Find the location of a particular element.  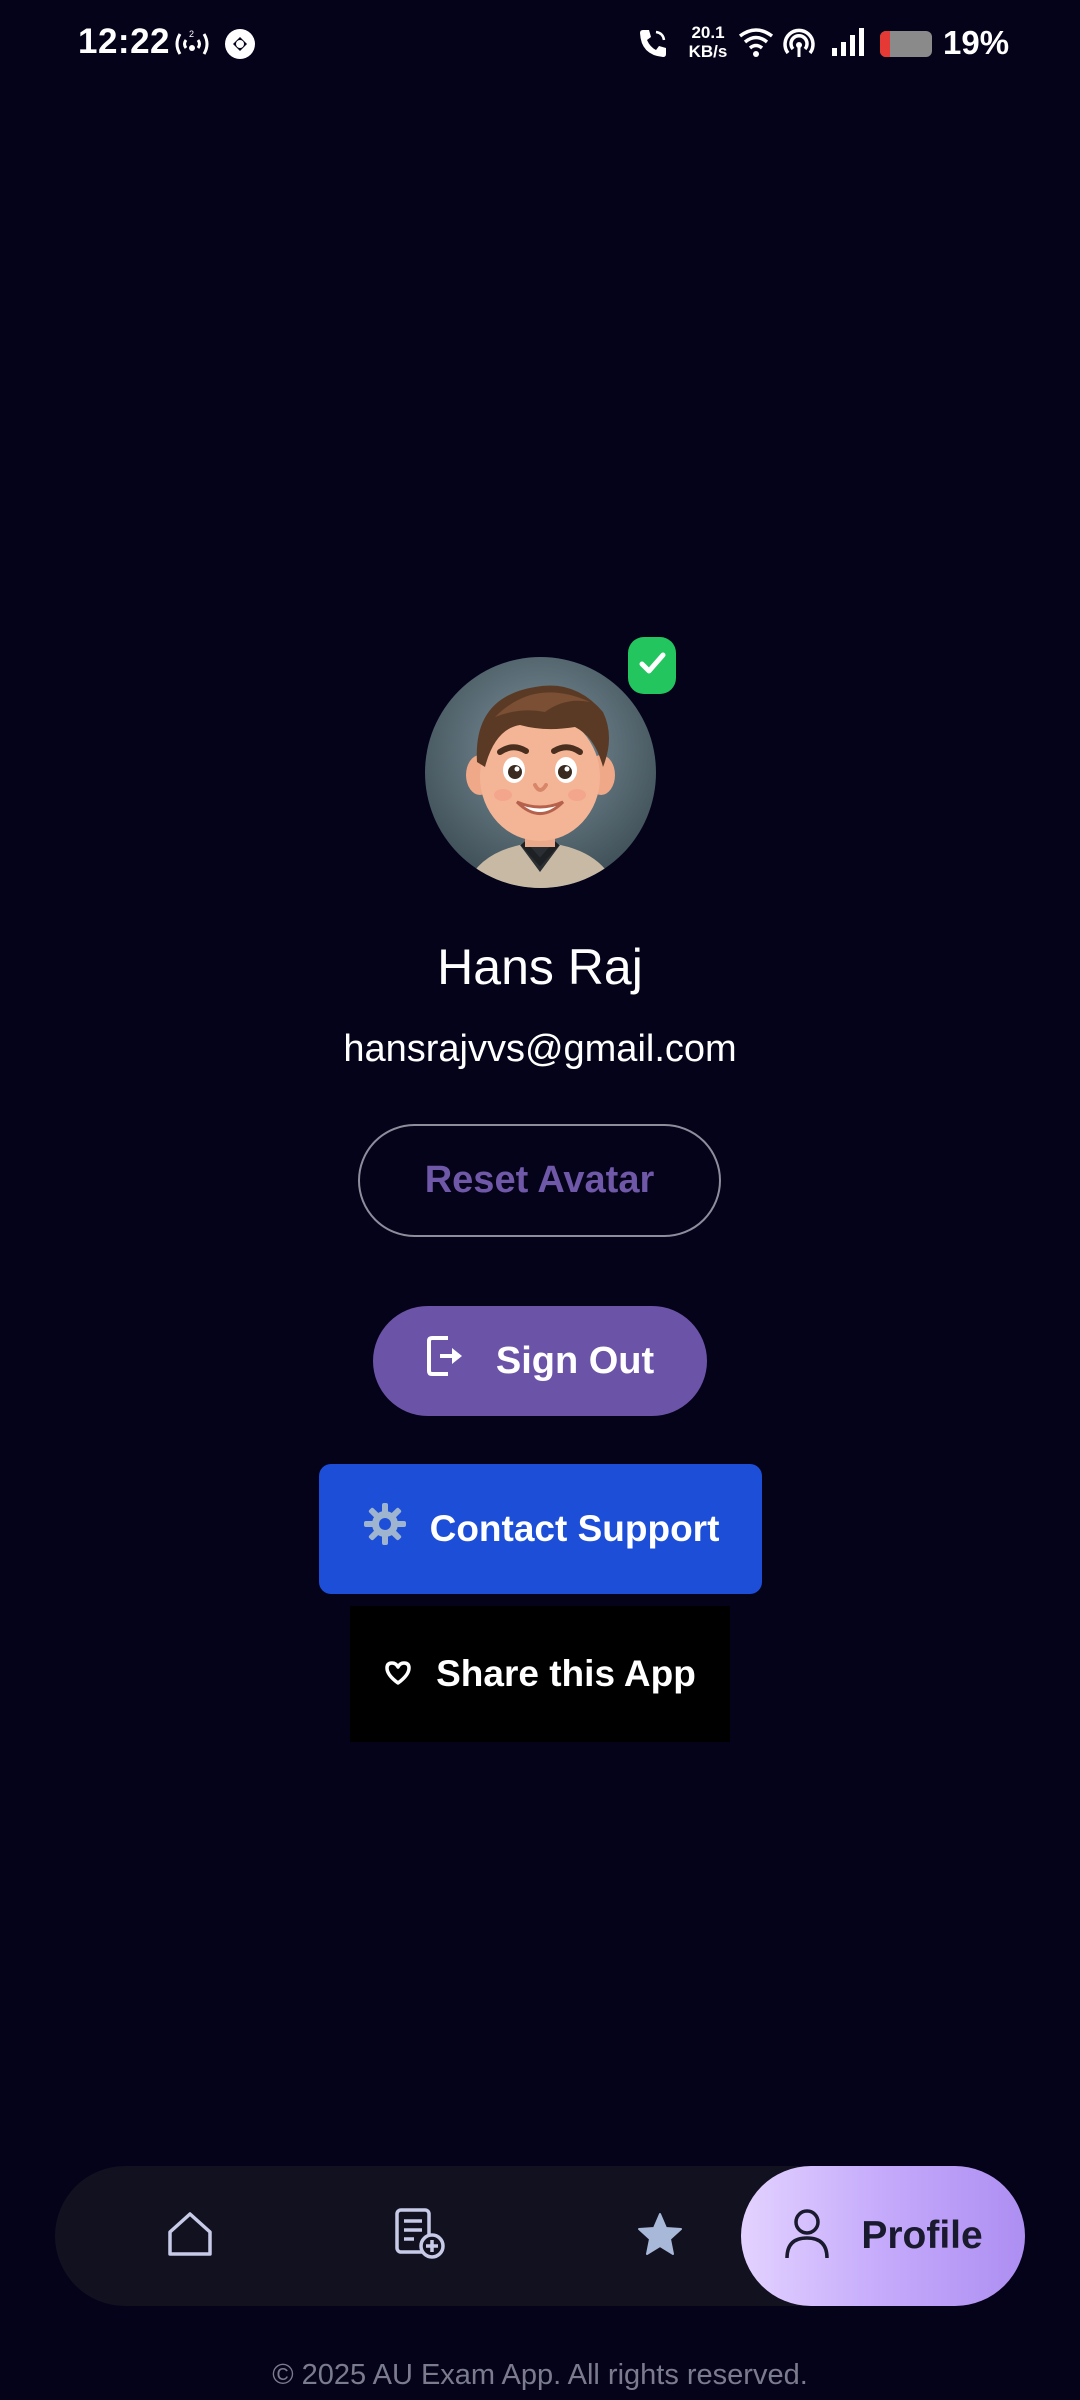

nav-profile-label: Profile is located at coordinates (922, 2235).